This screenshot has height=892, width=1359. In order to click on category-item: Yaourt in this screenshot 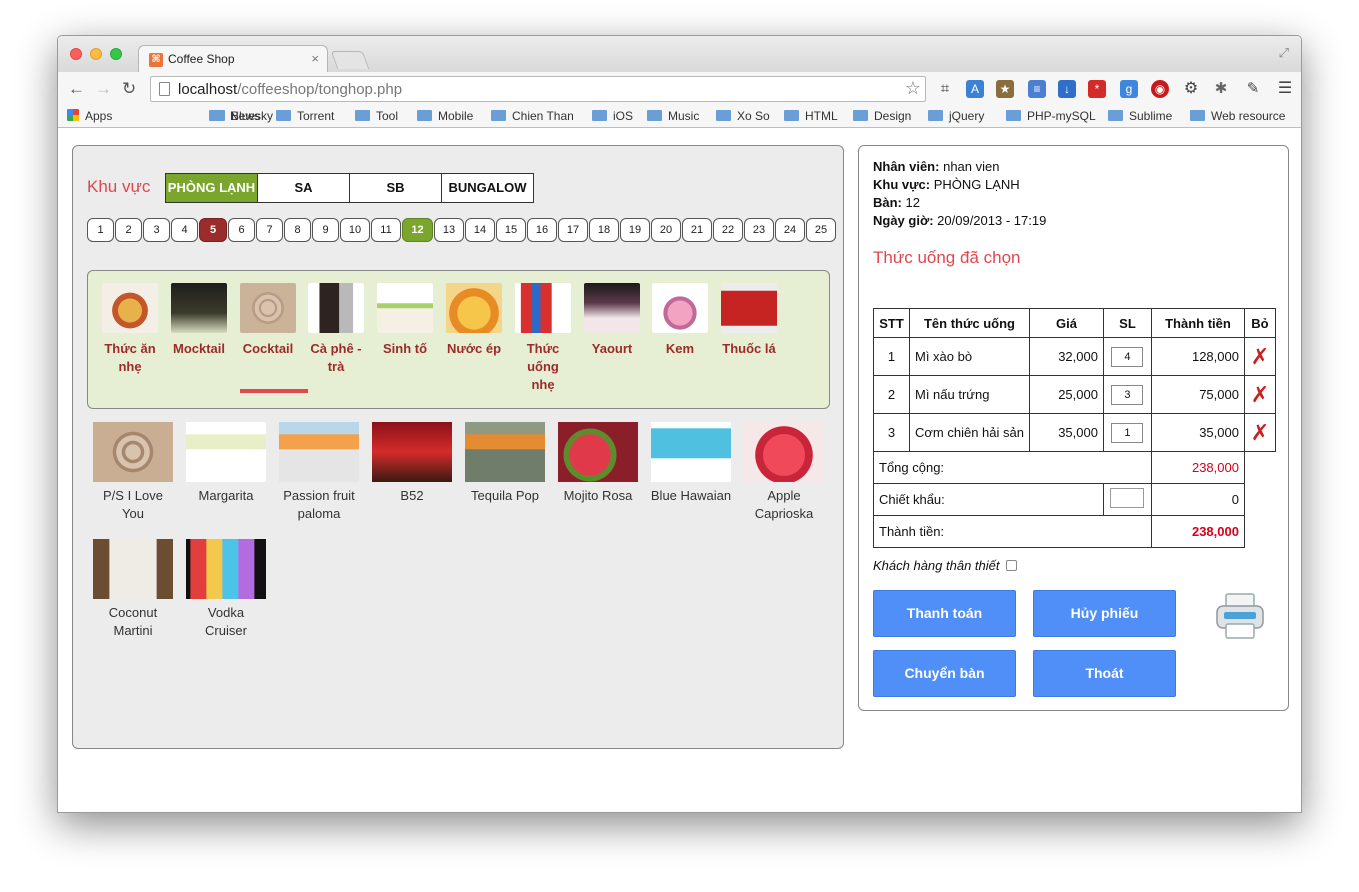, I will do `click(612, 320)`.